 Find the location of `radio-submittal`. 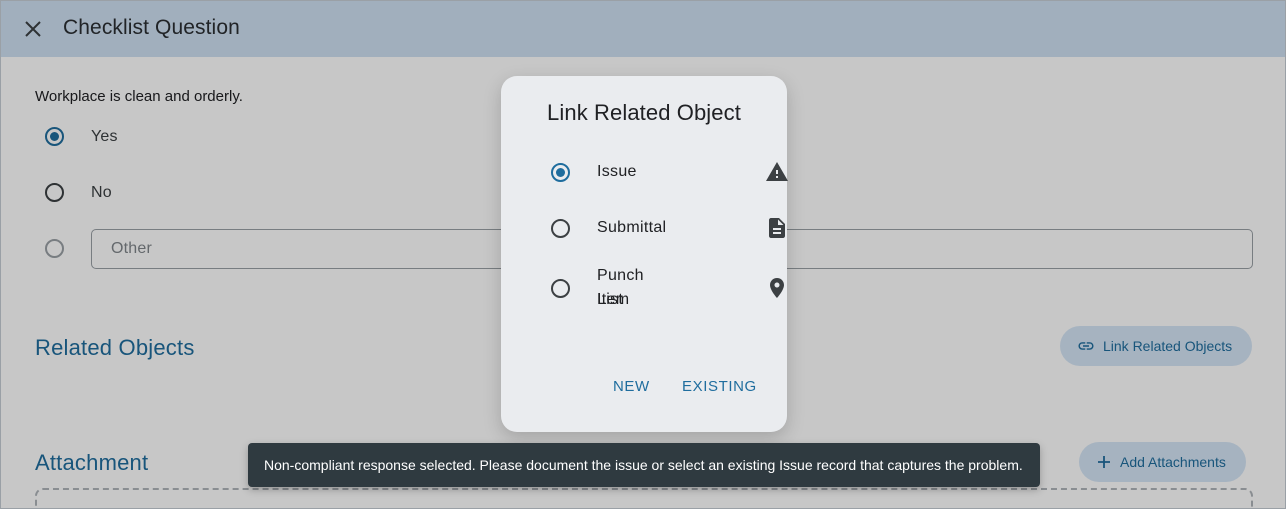

radio-submittal is located at coordinates (560, 228).